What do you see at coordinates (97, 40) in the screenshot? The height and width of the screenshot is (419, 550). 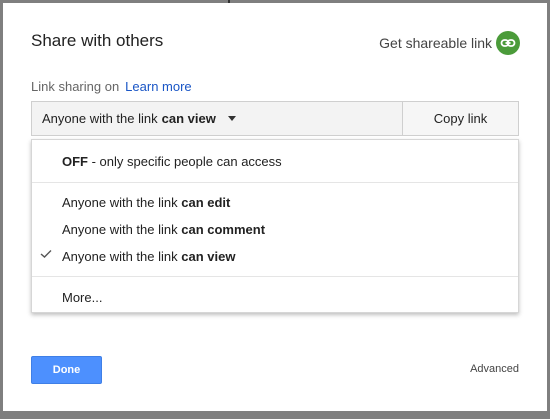 I see `dialog-title: Share with others` at bounding box center [97, 40].